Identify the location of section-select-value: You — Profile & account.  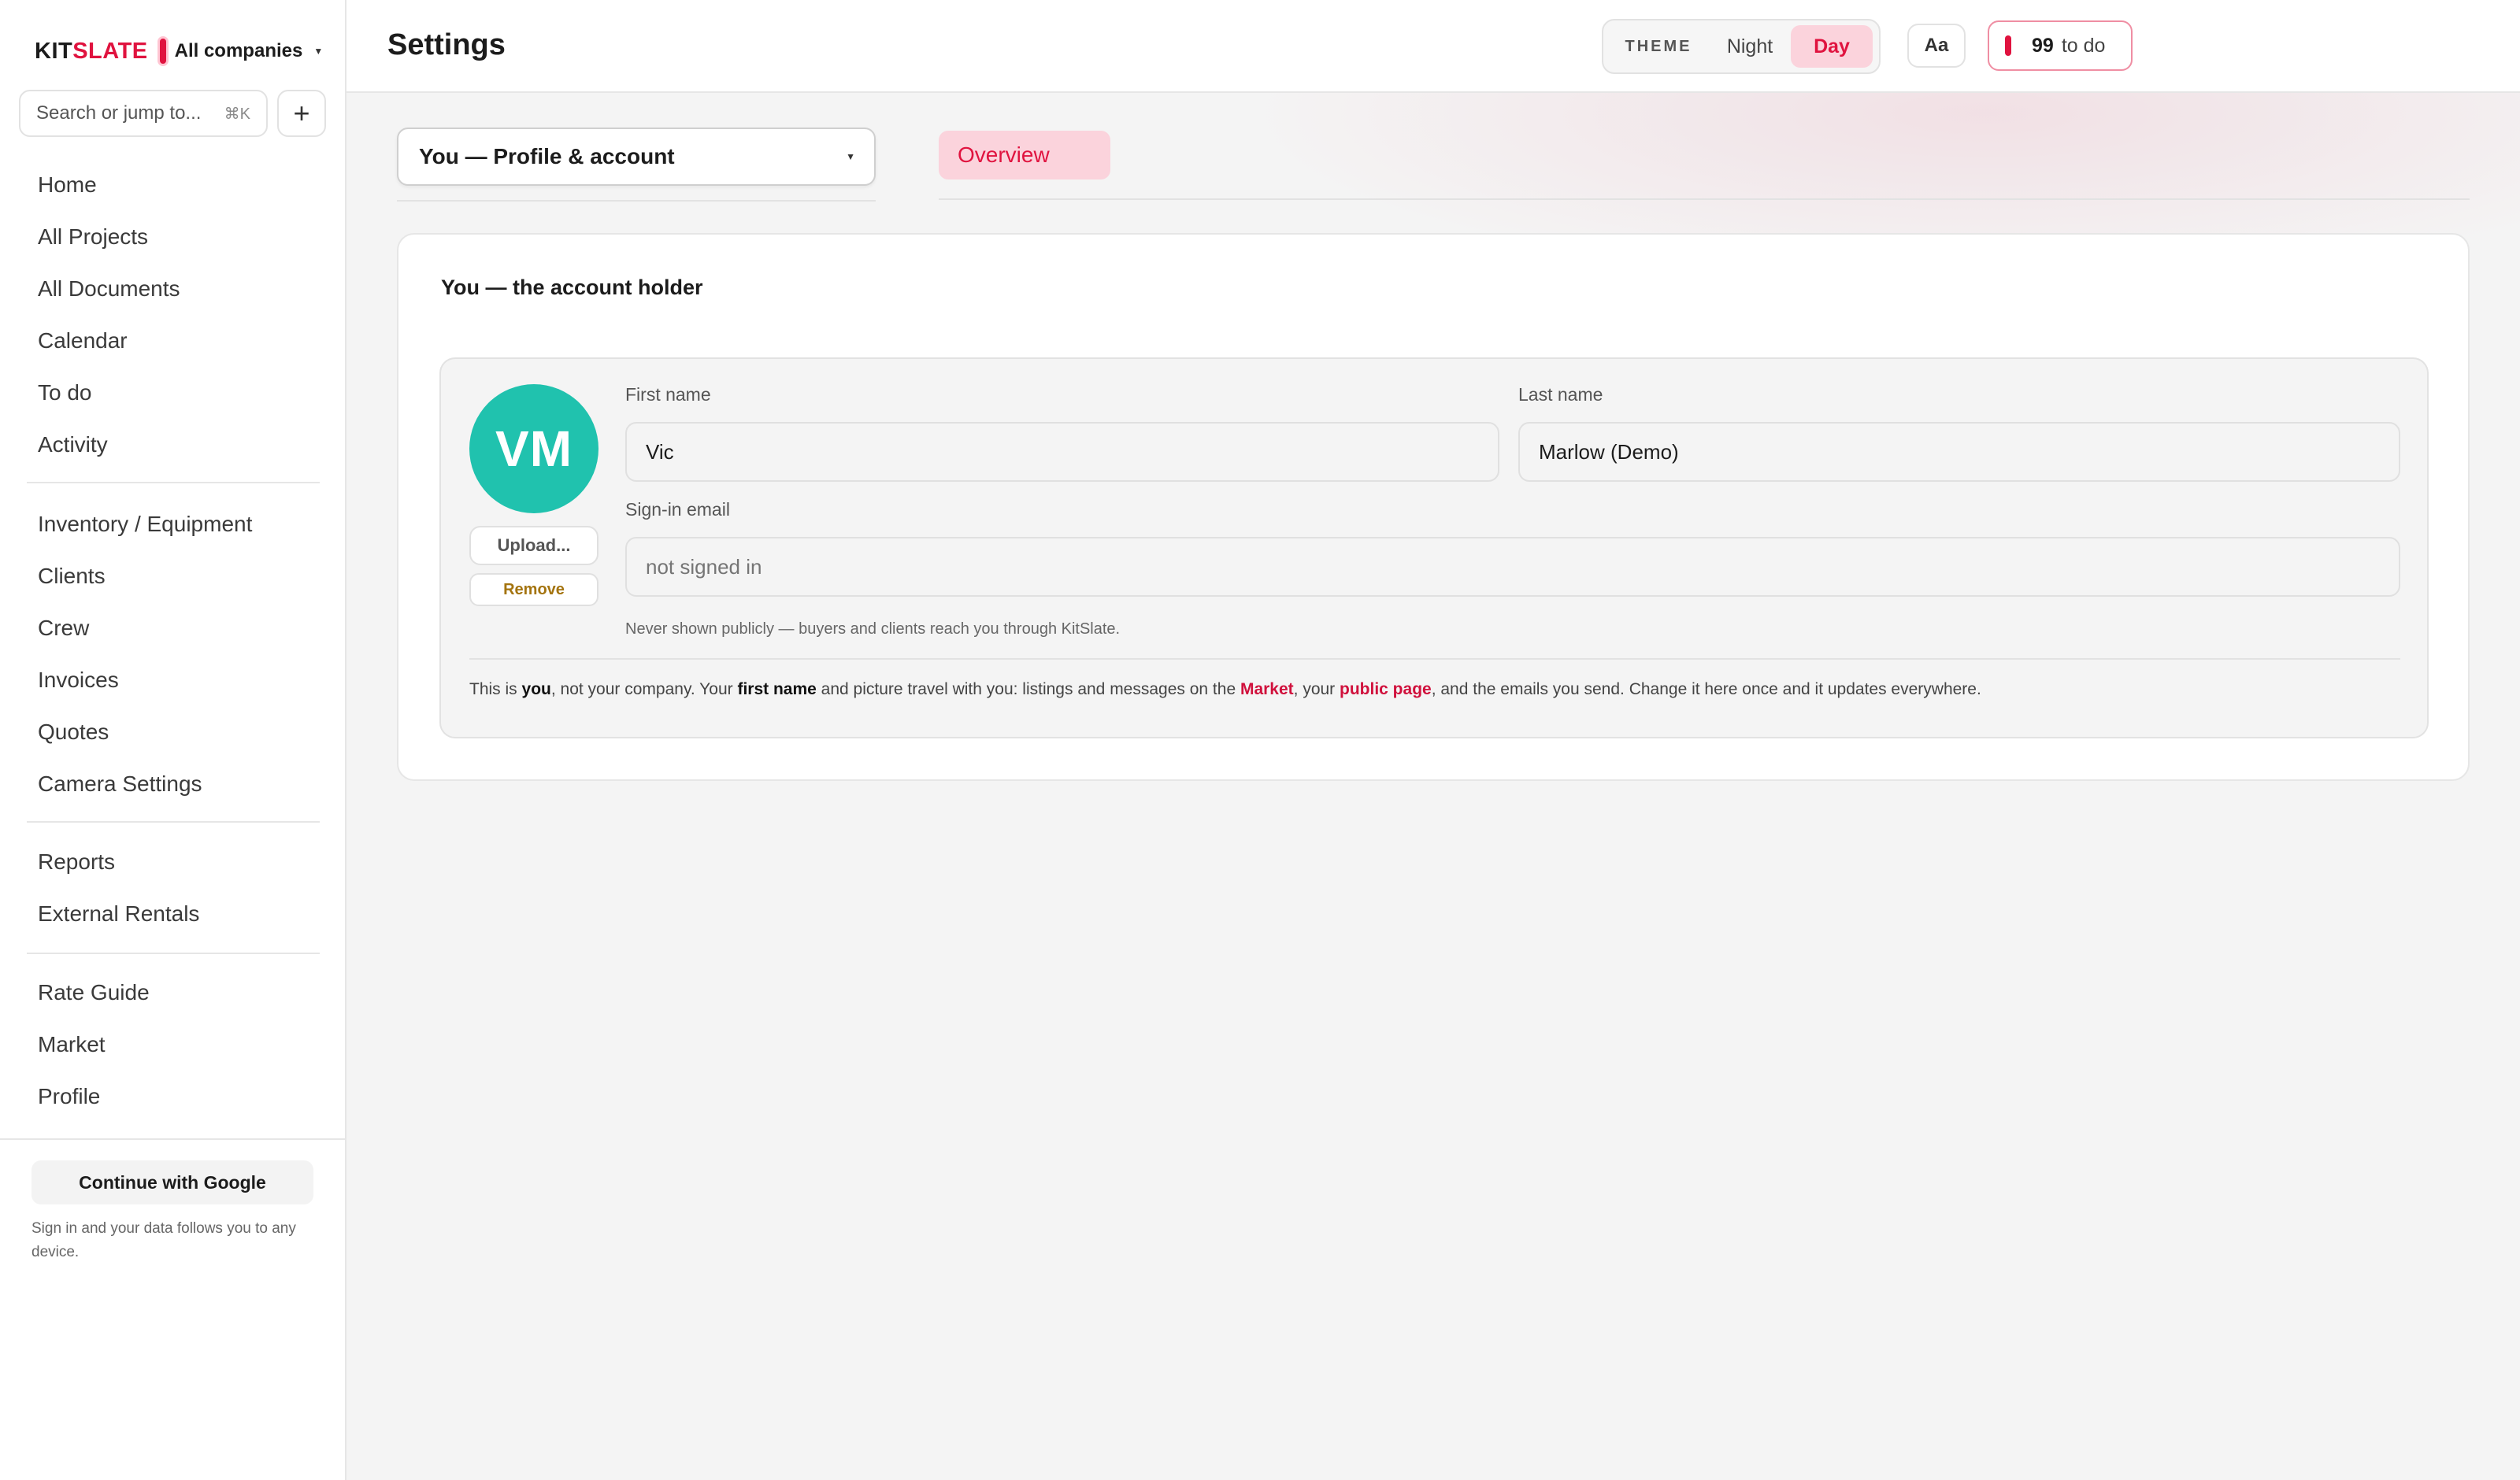
(547, 156).